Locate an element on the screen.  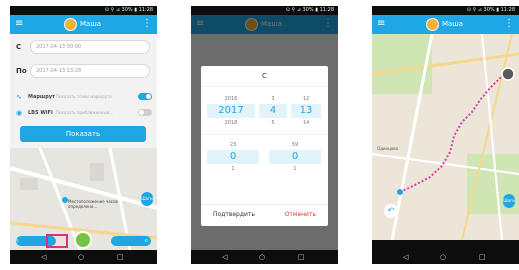
route-option: ∿ Маршрут Показать точки маршрута is located at coordinates (84, 97).